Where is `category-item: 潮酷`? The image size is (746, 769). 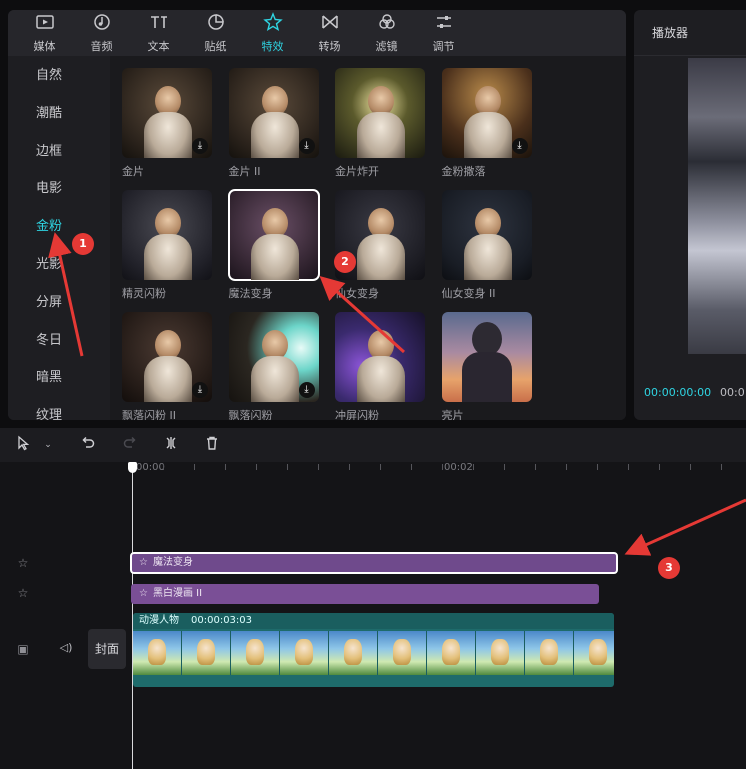 category-item: 潮酷 is located at coordinates (49, 111).